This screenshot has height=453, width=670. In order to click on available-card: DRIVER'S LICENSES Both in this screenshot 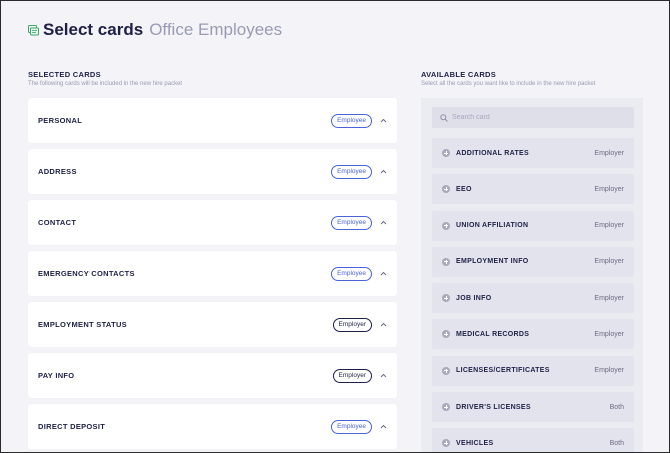, I will do `click(533, 407)`.